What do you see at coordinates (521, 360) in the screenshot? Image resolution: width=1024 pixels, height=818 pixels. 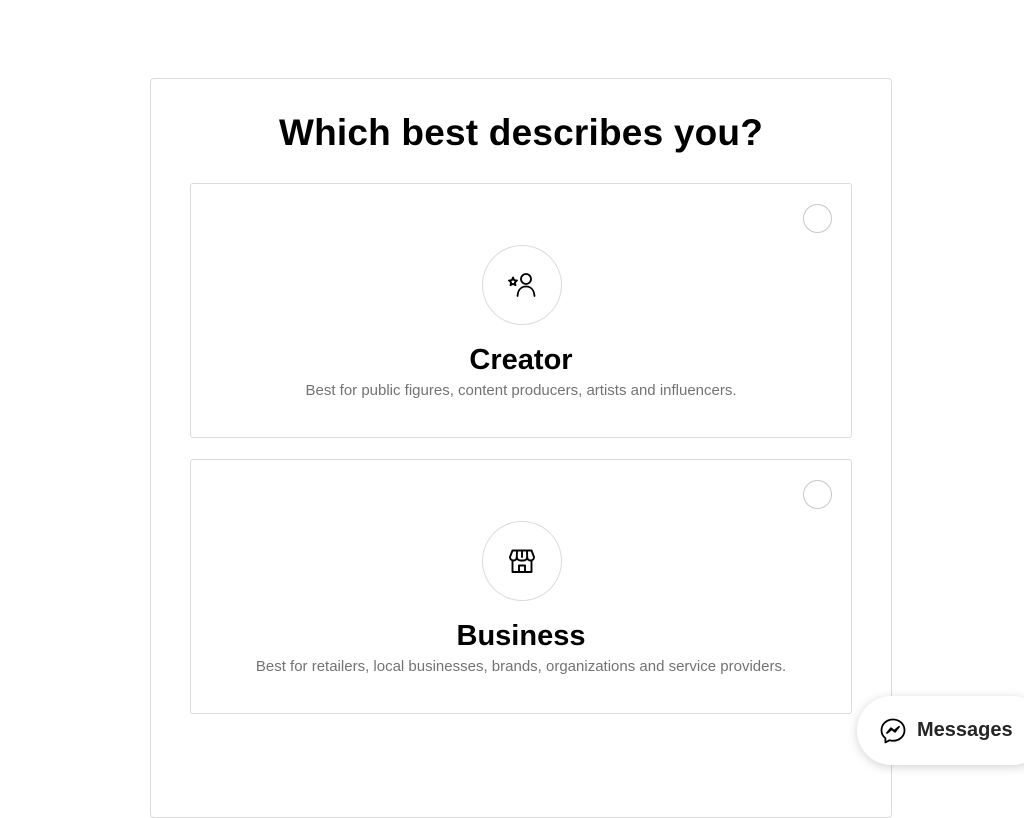 I see `creator-title: Creator` at bounding box center [521, 360].